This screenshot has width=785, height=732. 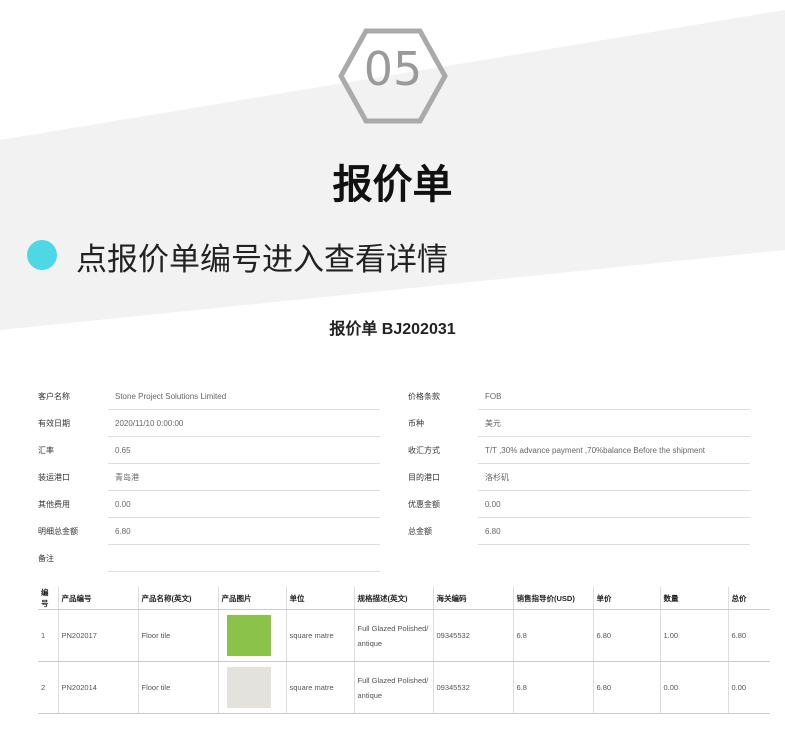 I want to click on field-row: 备注, so click(x=209, y=558).